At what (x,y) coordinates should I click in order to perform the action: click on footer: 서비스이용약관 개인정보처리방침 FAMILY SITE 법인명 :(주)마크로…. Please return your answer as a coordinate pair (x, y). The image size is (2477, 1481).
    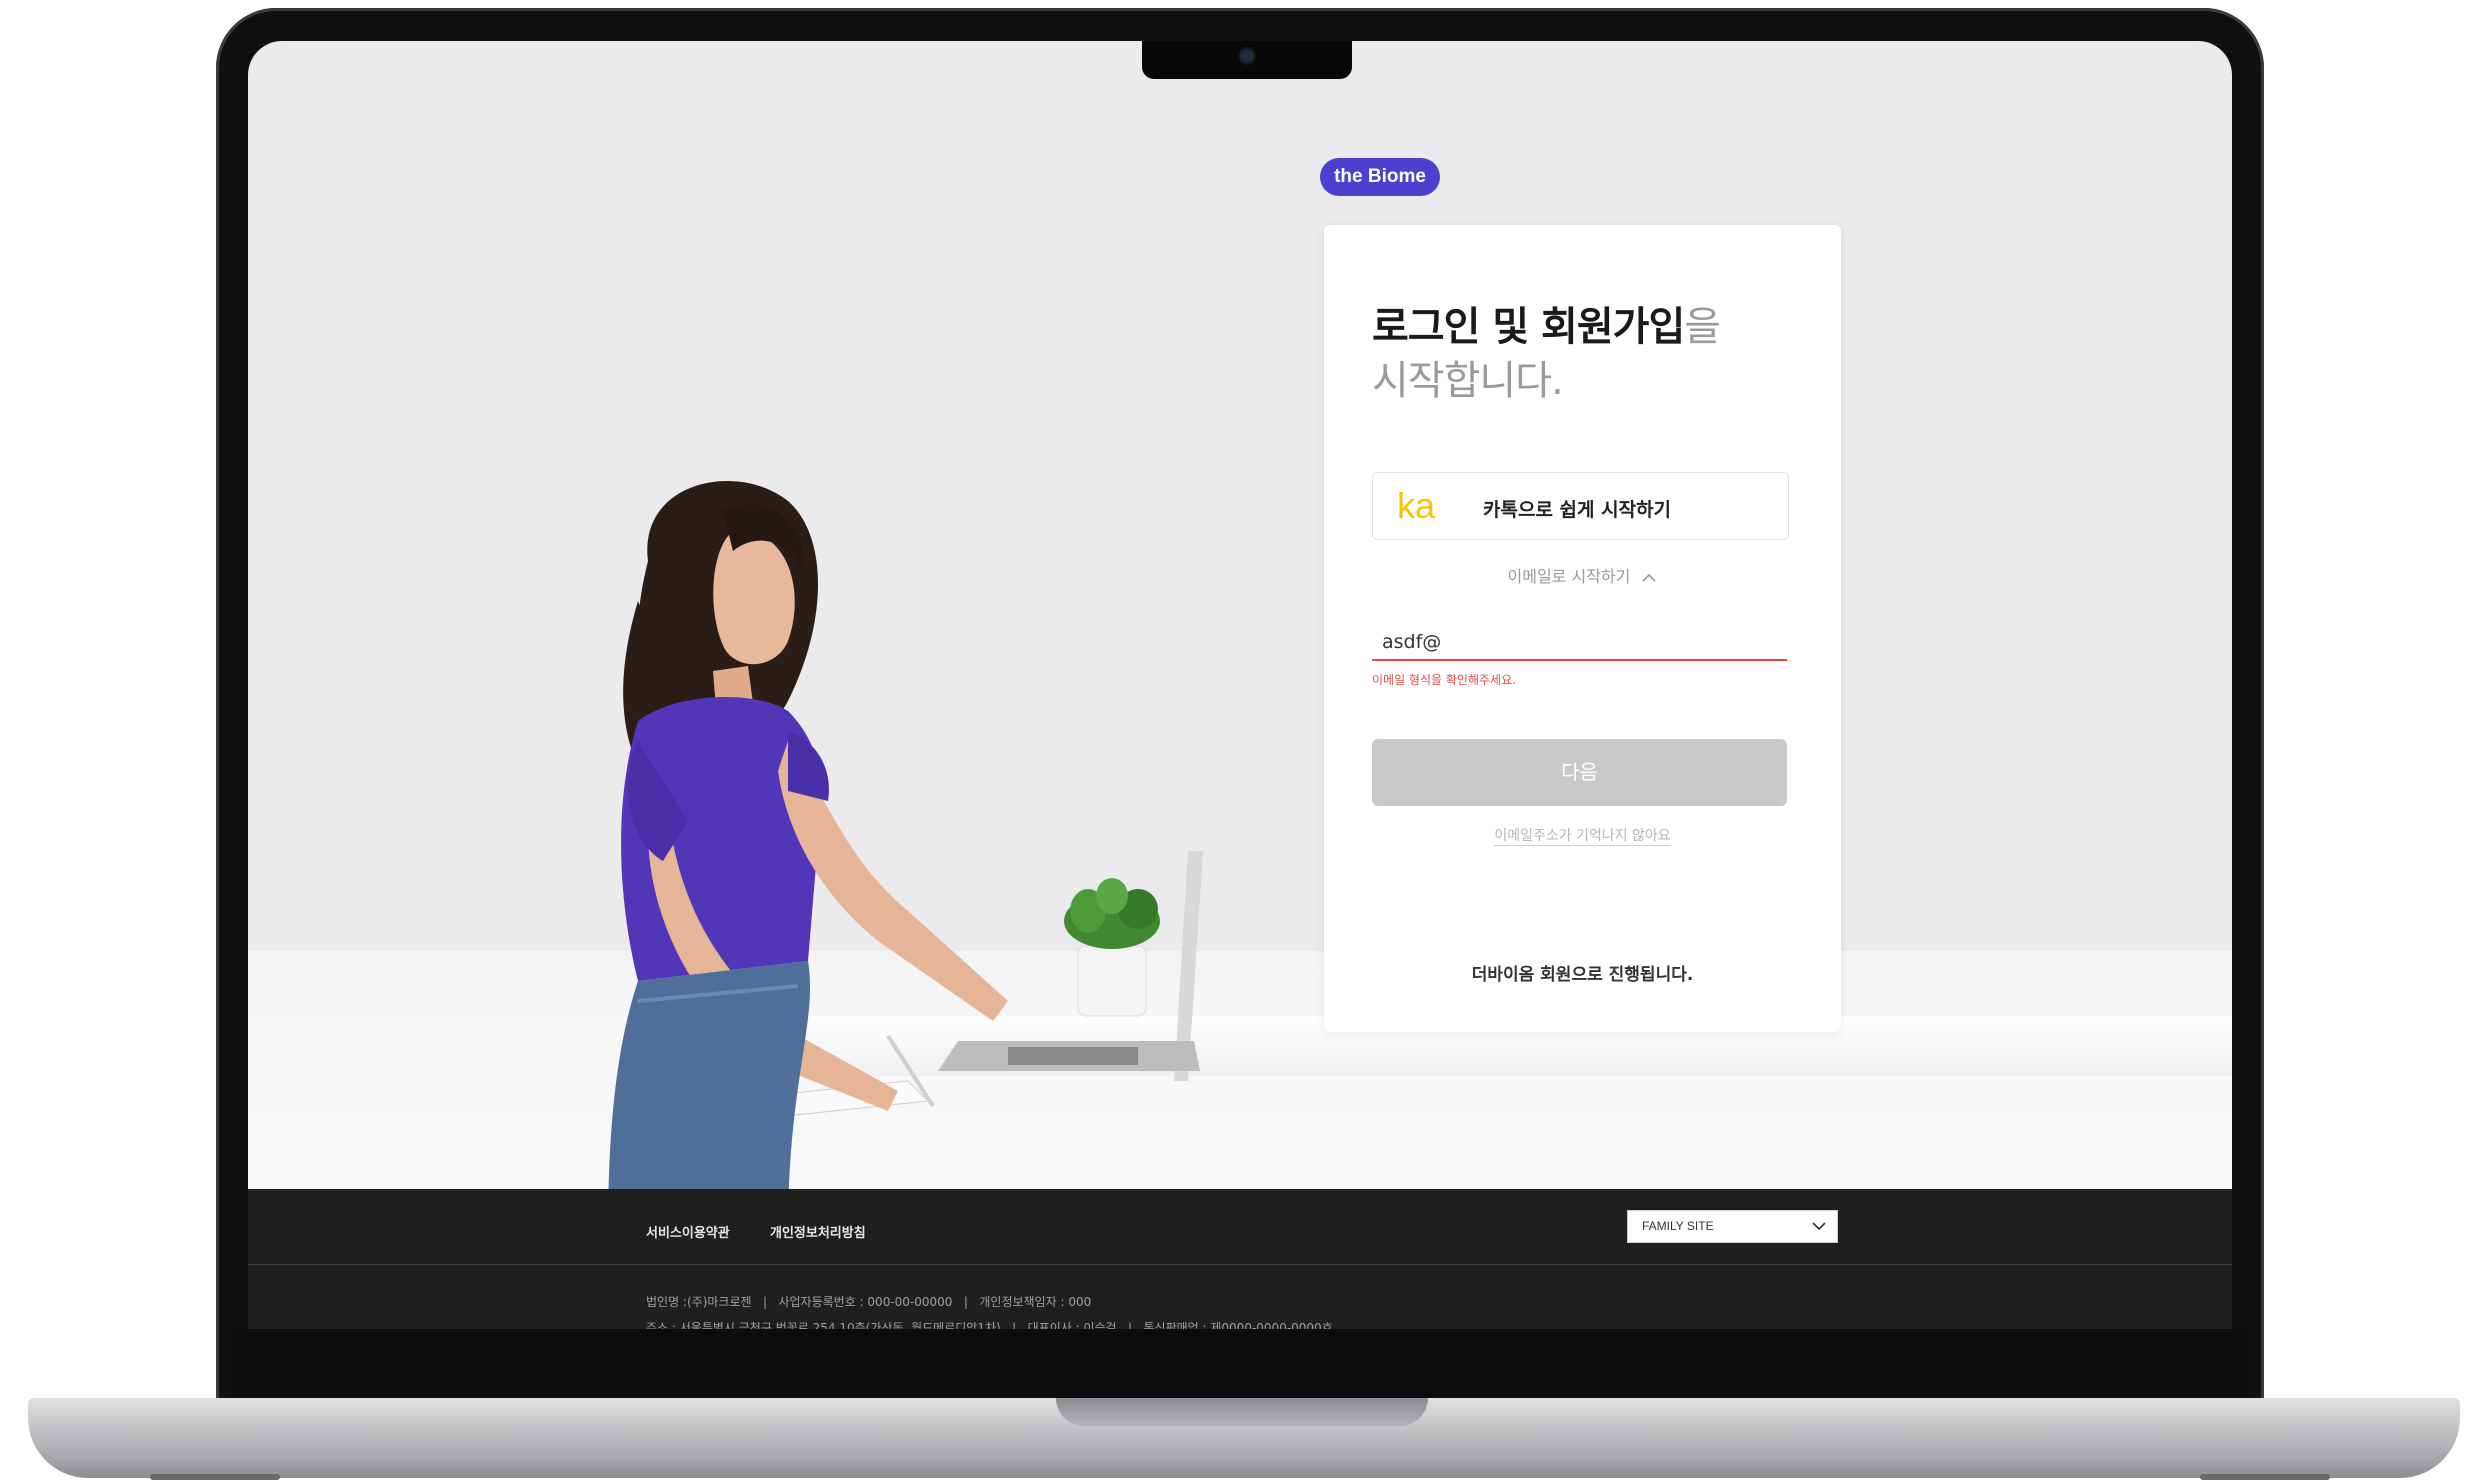
    Looking at the image, I should click on (1240, 1259).